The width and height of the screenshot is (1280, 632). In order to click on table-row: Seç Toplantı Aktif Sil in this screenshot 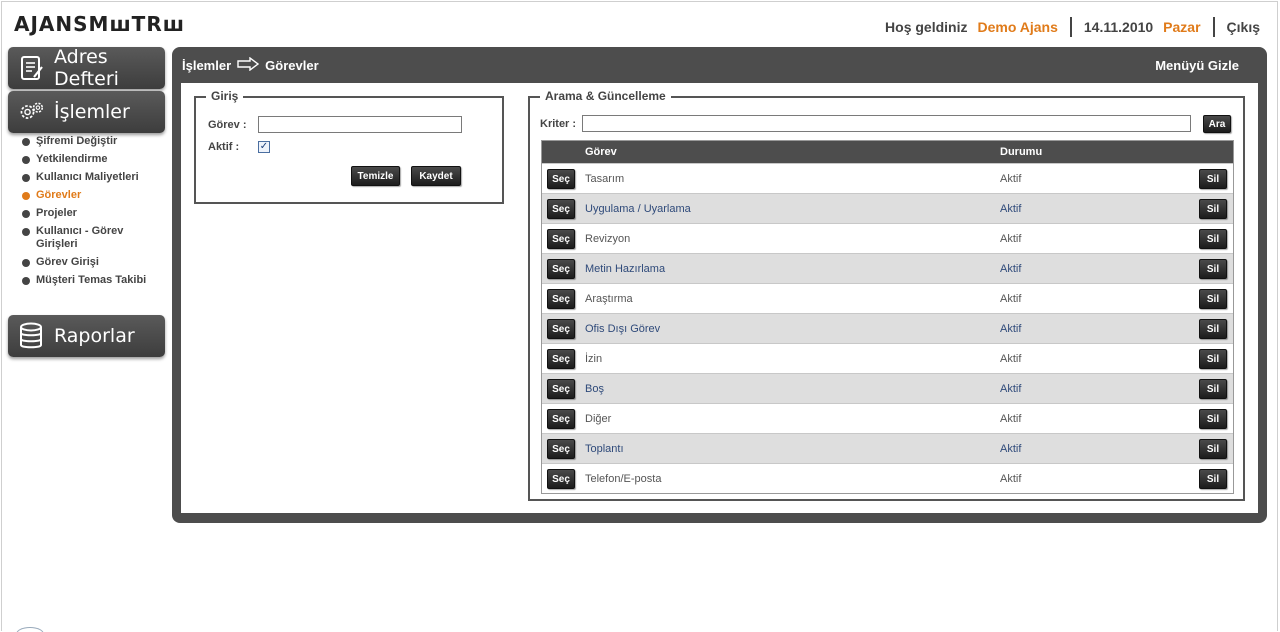, I will do `click(887, 448)`.